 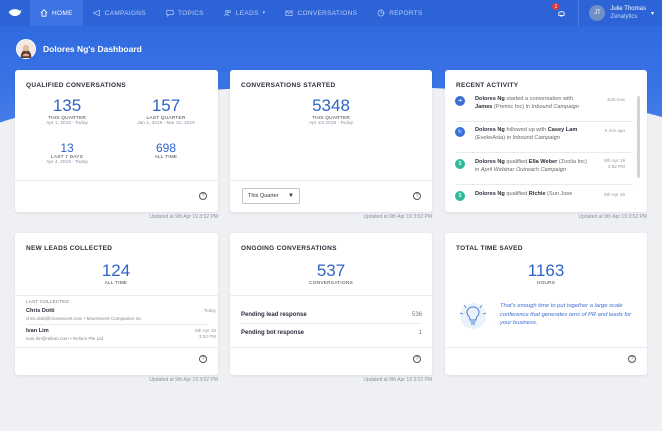 What do you see at coordinates (560, 11) in the screenshot?
I see `notifications-button: 1` at bounding box center [560, 11].